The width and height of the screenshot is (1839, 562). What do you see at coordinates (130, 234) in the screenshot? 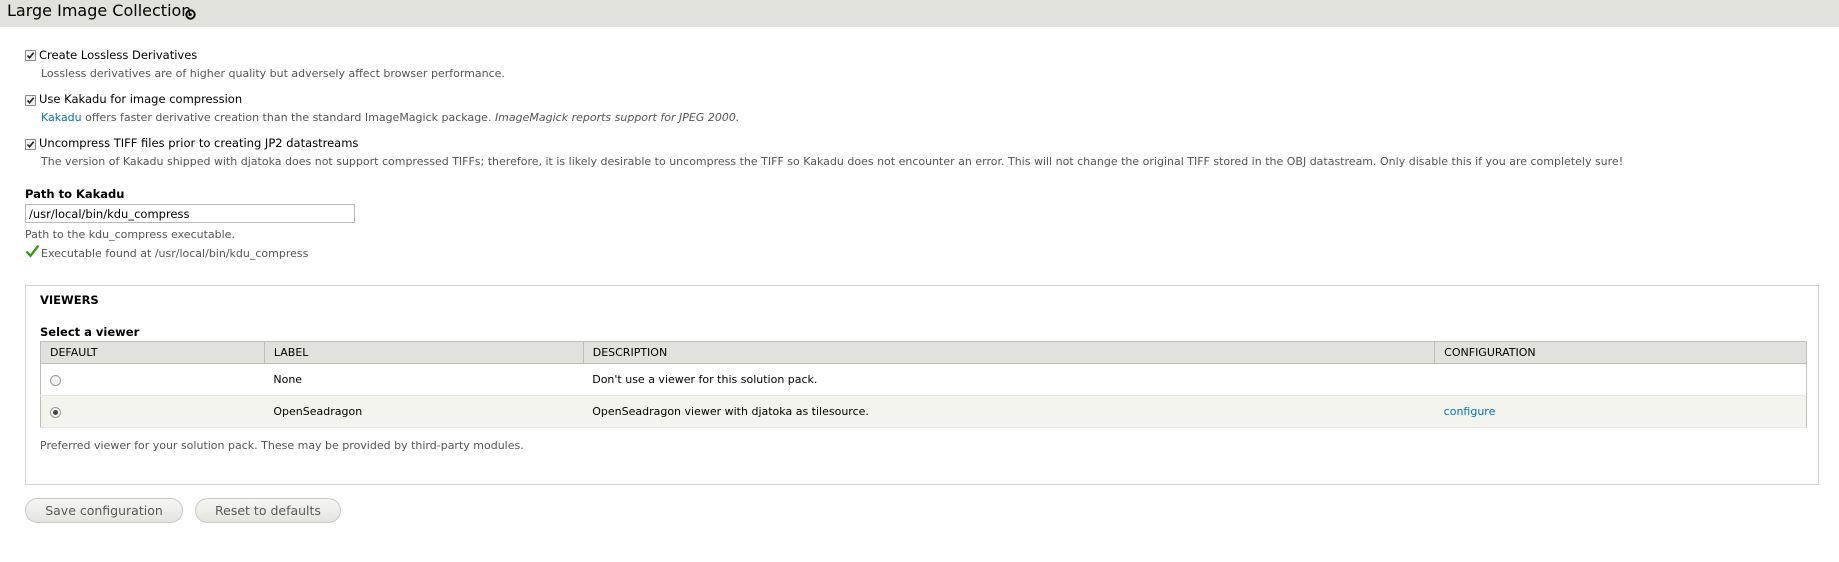
I see `kakadu-path-description: Path to the kdu_compress executable.` at bounding box center [130, 234].